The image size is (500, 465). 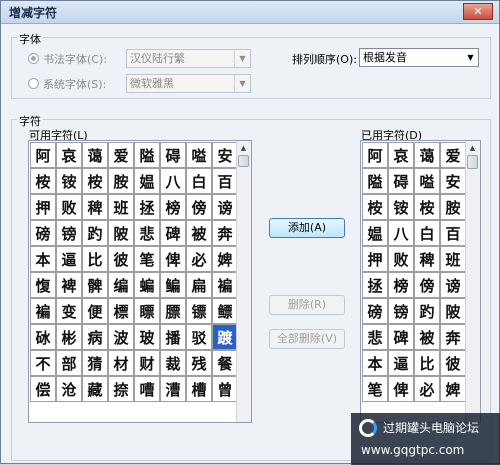 I want to click on calligraphy-font-radio, so click(x=33, y=58).